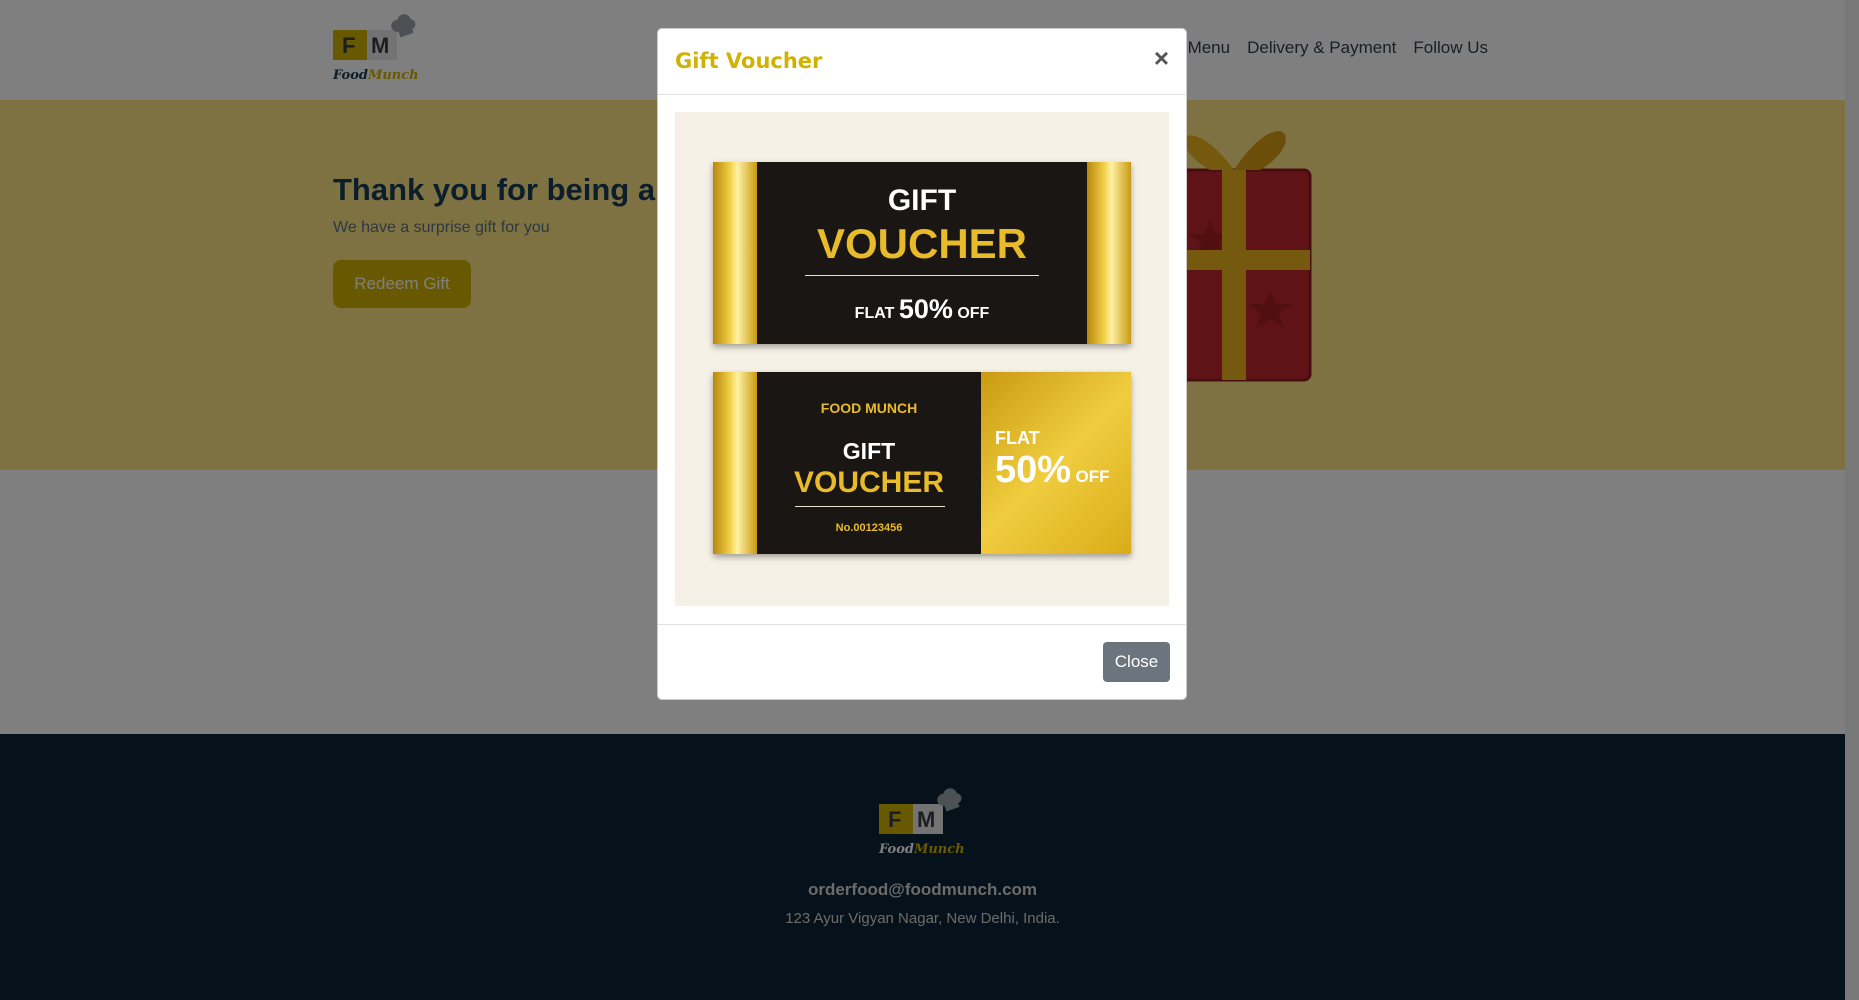  Describe the element at coordinates (922, 62) in the screenshot. I see `modal-header: Gift Voucher ×` at that location.